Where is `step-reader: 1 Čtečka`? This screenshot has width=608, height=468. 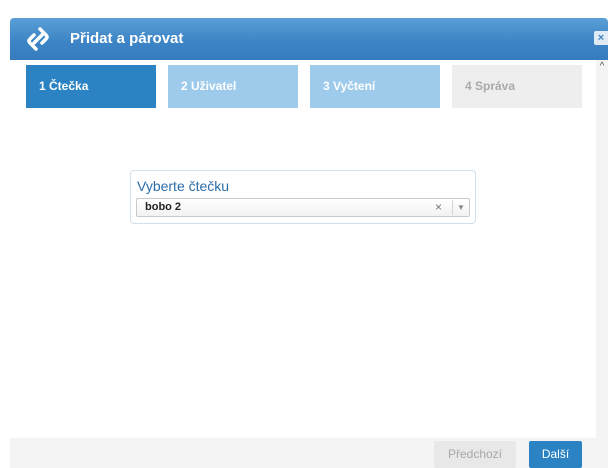
step-reader: 1 Čtečka is located at coordinates (91, 86).